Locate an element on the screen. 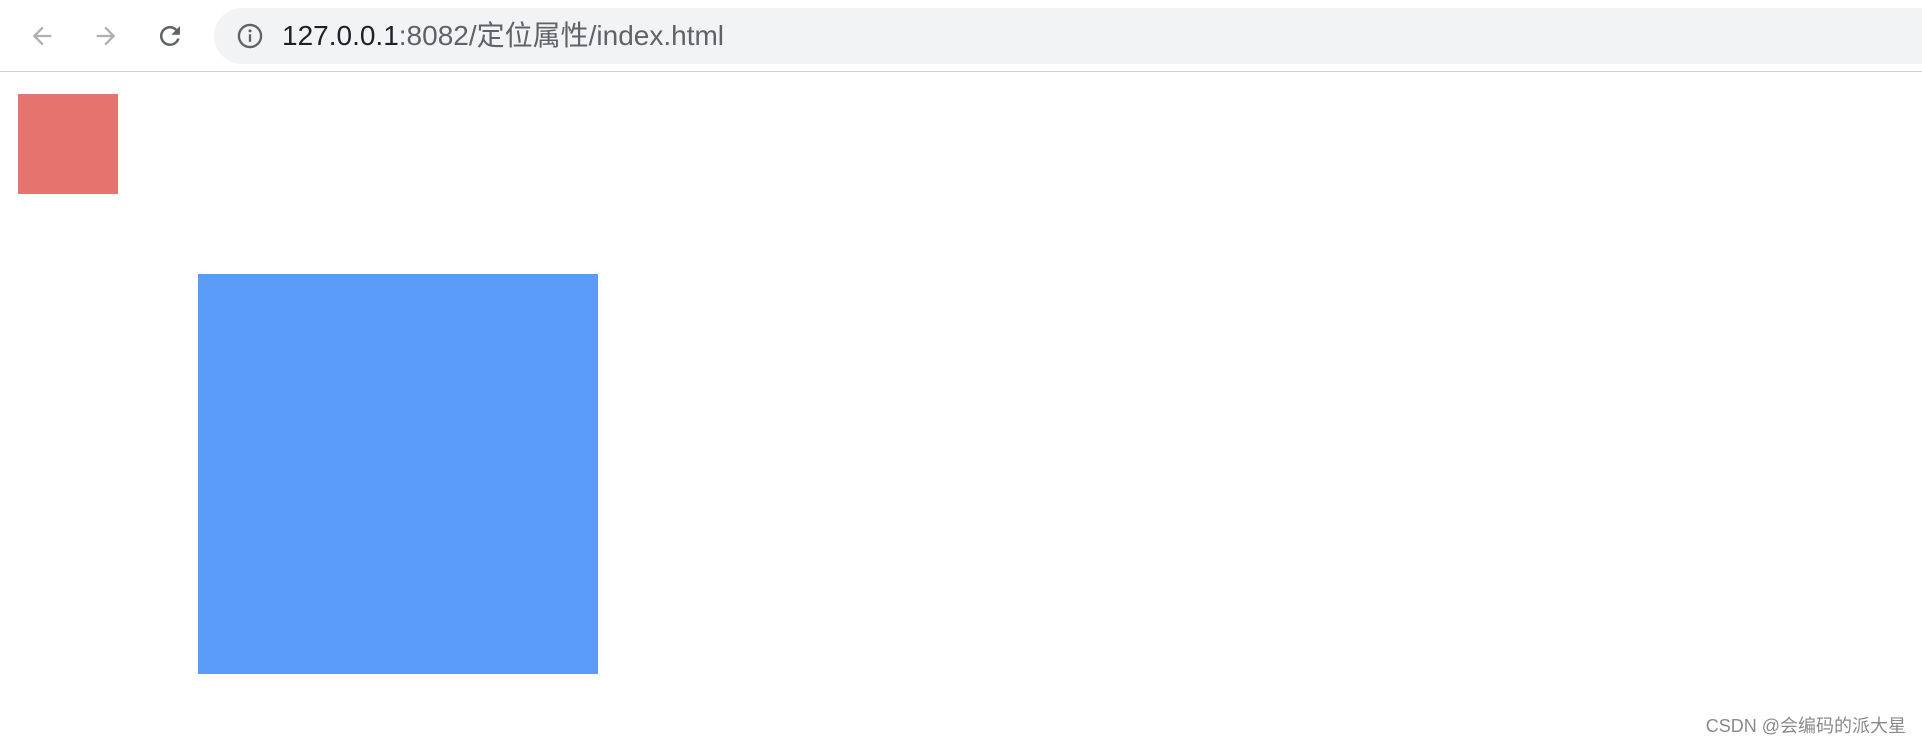 This screenshot has width=1922, height=744. browser-toolbar: 127.0.0.1:8082/定位属性/index.html is located at coordinates (961, 36).